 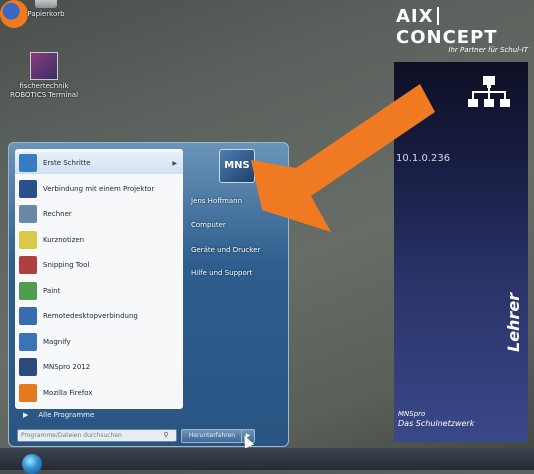 I want to click on program-item: Verbindung mit einem Projektor, so click(x=99, y=189).